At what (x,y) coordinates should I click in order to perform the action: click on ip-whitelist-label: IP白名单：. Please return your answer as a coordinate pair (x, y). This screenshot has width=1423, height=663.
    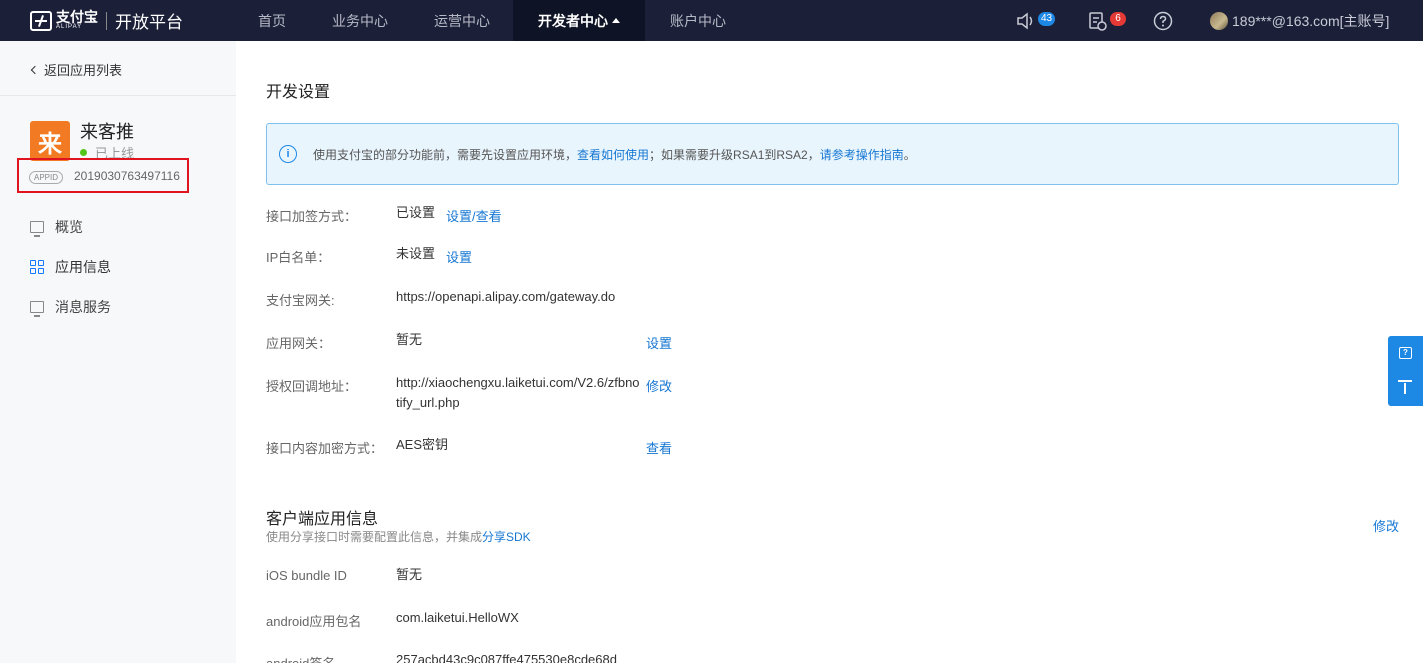
    Looking at the image, I should click on (298, 257).